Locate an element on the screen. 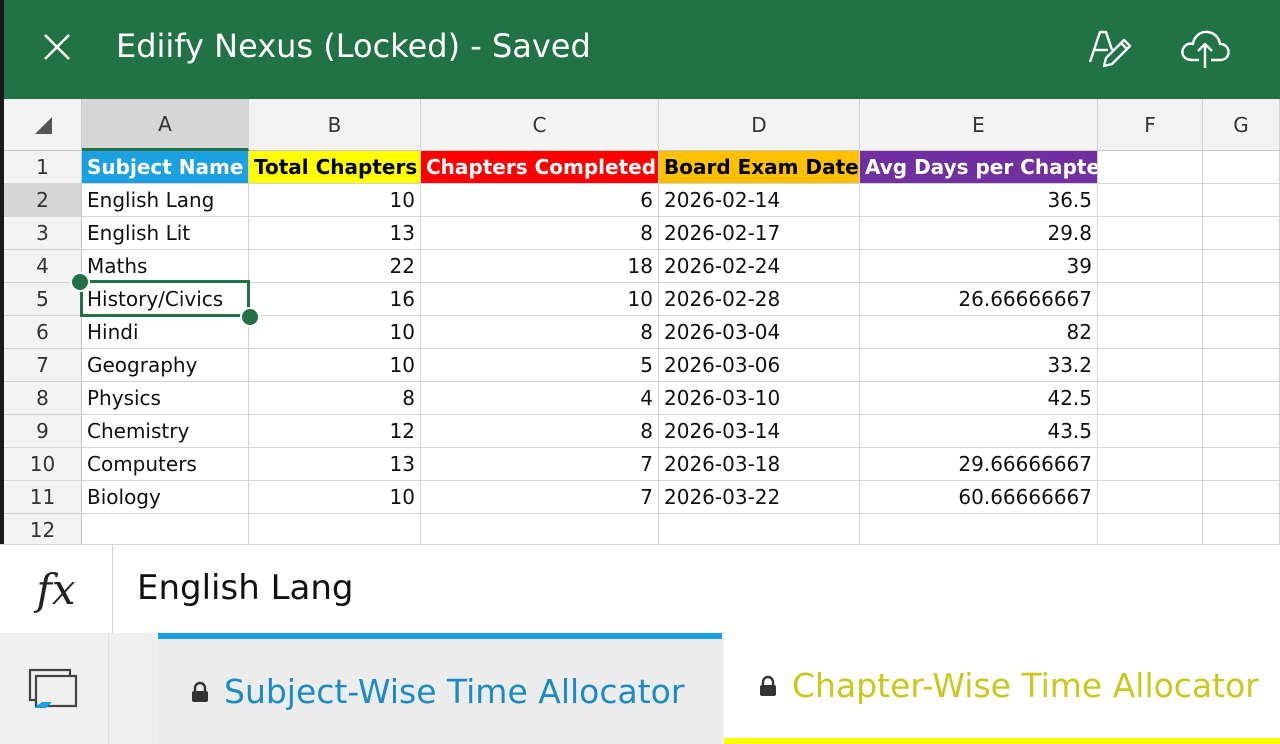 The image size is (1280, 744). cell: 2026-03-10 is located at coordinates (759, 398).